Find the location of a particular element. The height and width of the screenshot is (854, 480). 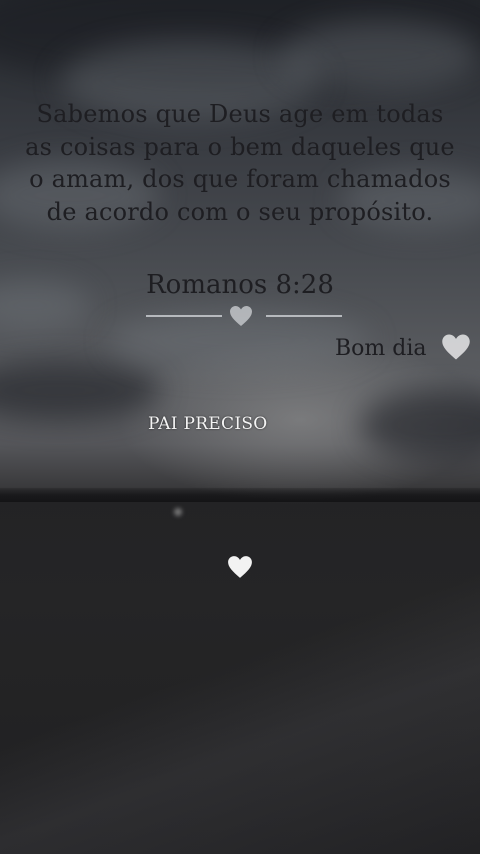

divider is located at coordinates (244, 316).